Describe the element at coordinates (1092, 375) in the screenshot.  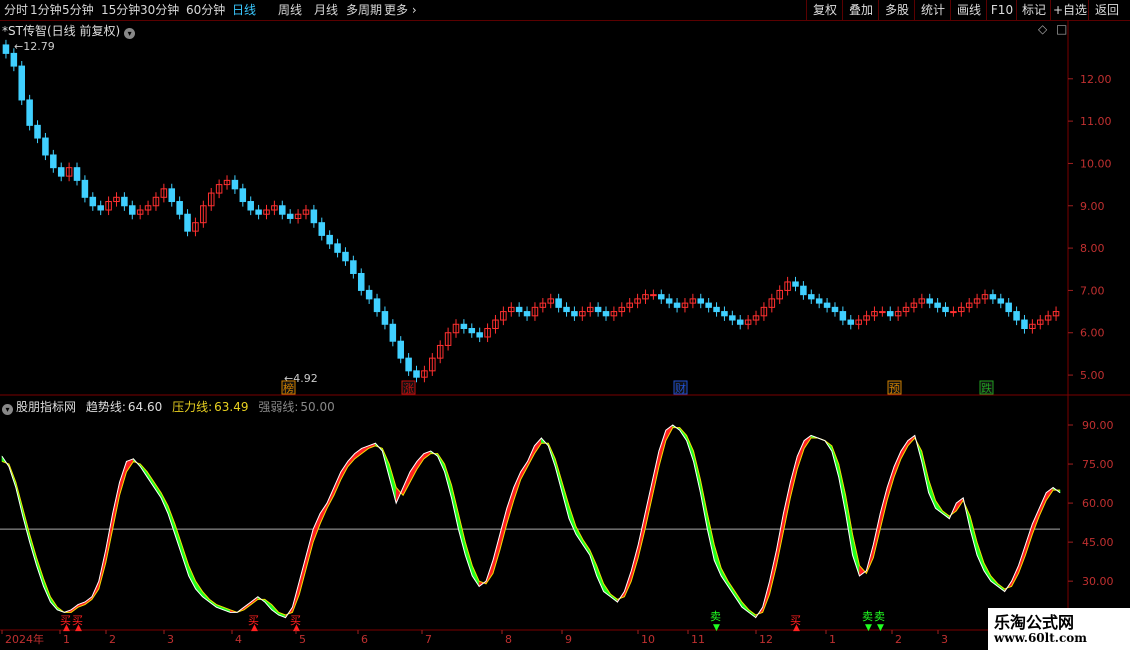
I see `price-tick-label: 5.00` at that location.